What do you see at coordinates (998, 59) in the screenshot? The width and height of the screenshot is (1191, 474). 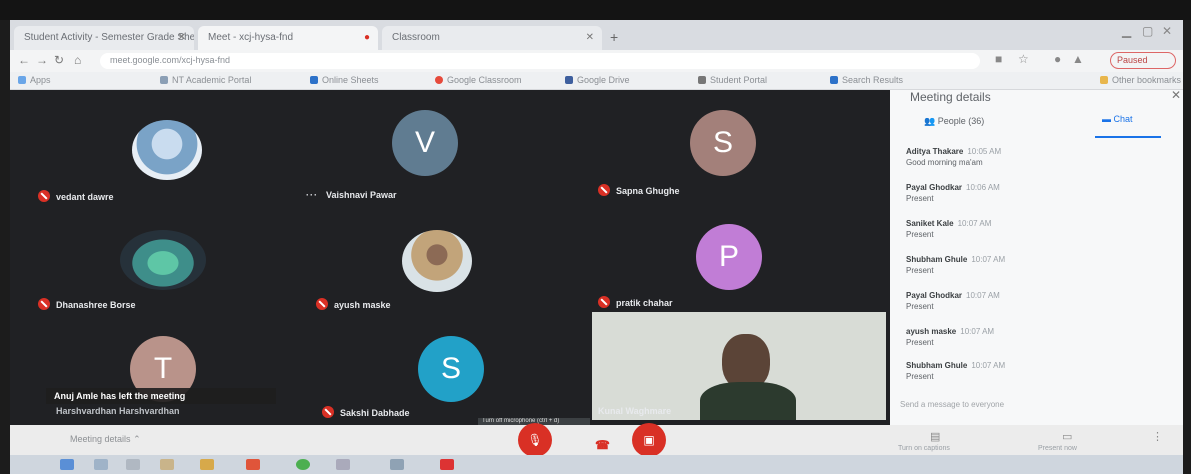 I see `camera-permission-icon: ■` at bounding box center [998, 59].